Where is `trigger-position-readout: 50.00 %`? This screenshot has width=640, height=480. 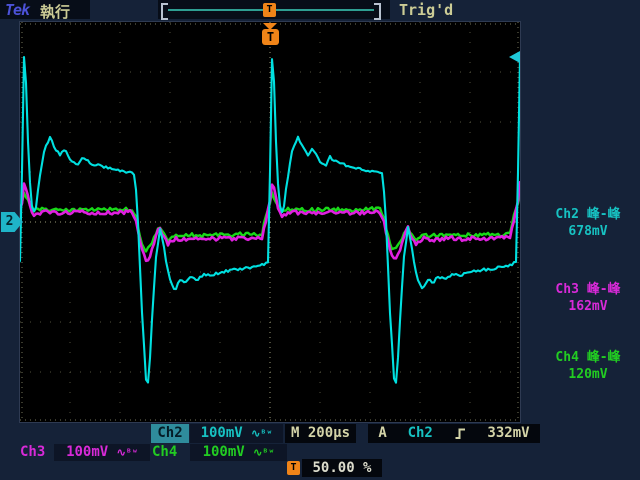
trigger-position-readout: 50.00 % is located at coordinates (342, 468).